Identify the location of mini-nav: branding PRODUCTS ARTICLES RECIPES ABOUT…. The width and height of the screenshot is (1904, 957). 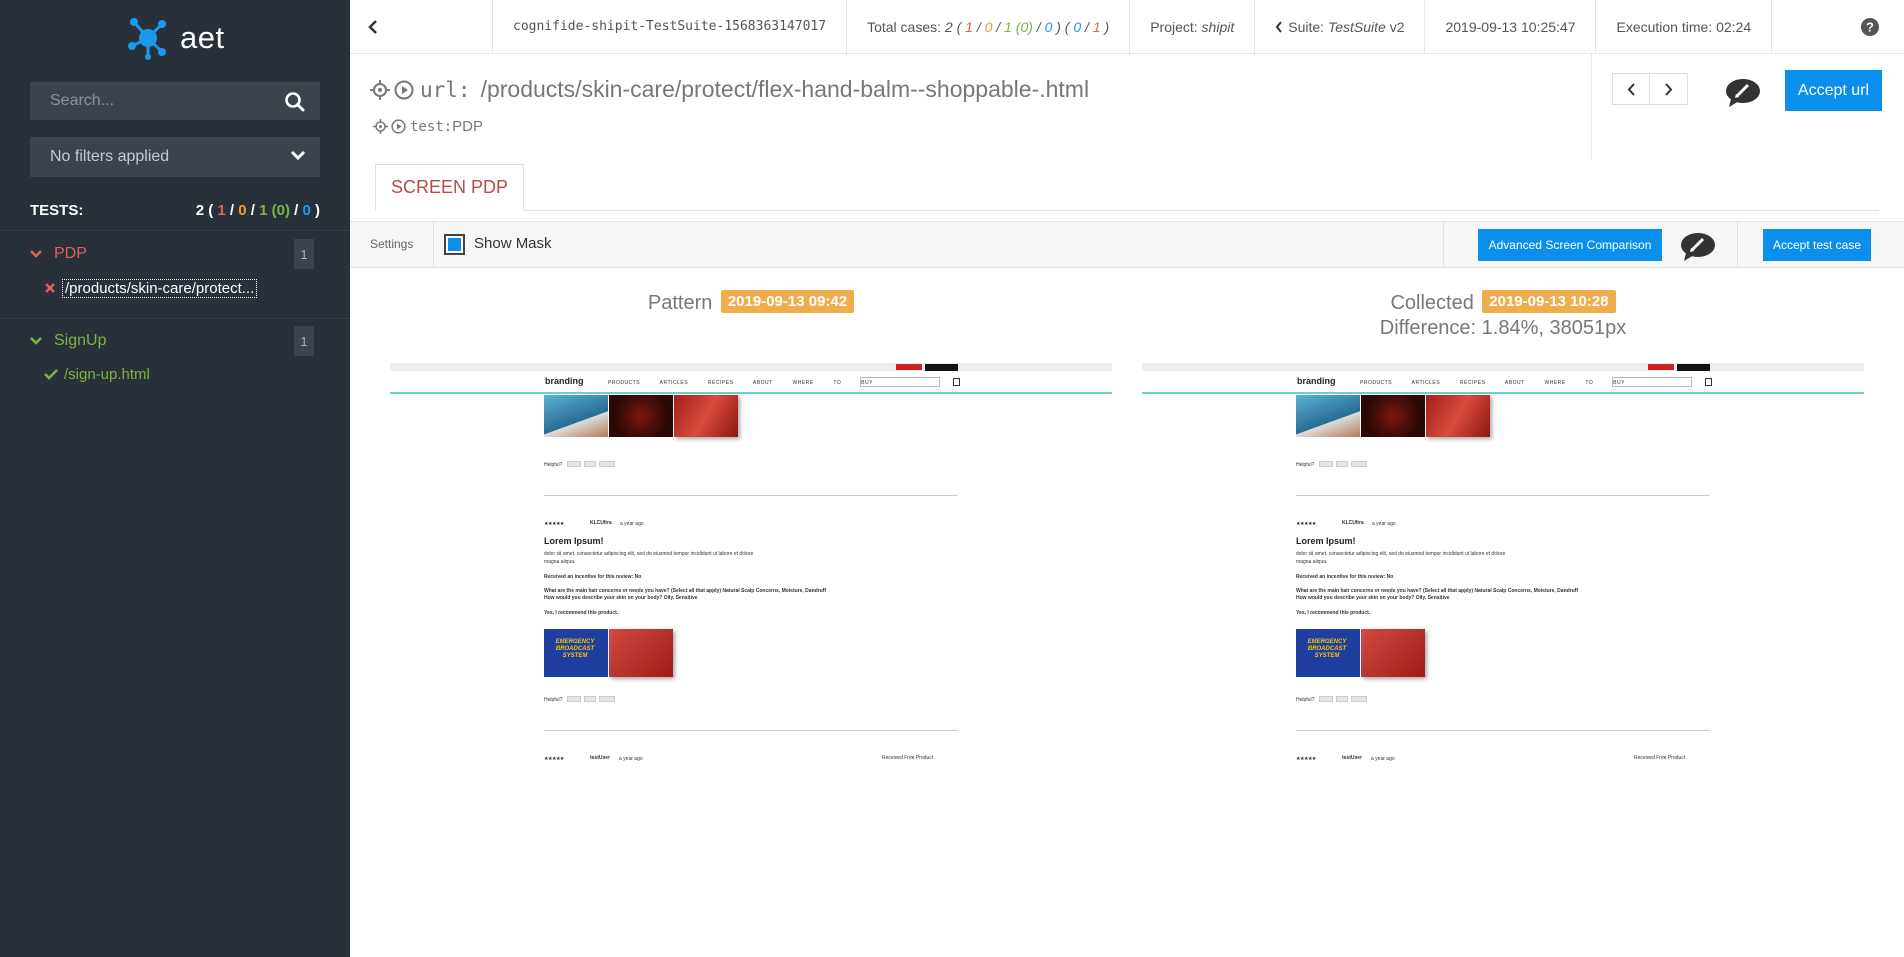
(1503, 383).